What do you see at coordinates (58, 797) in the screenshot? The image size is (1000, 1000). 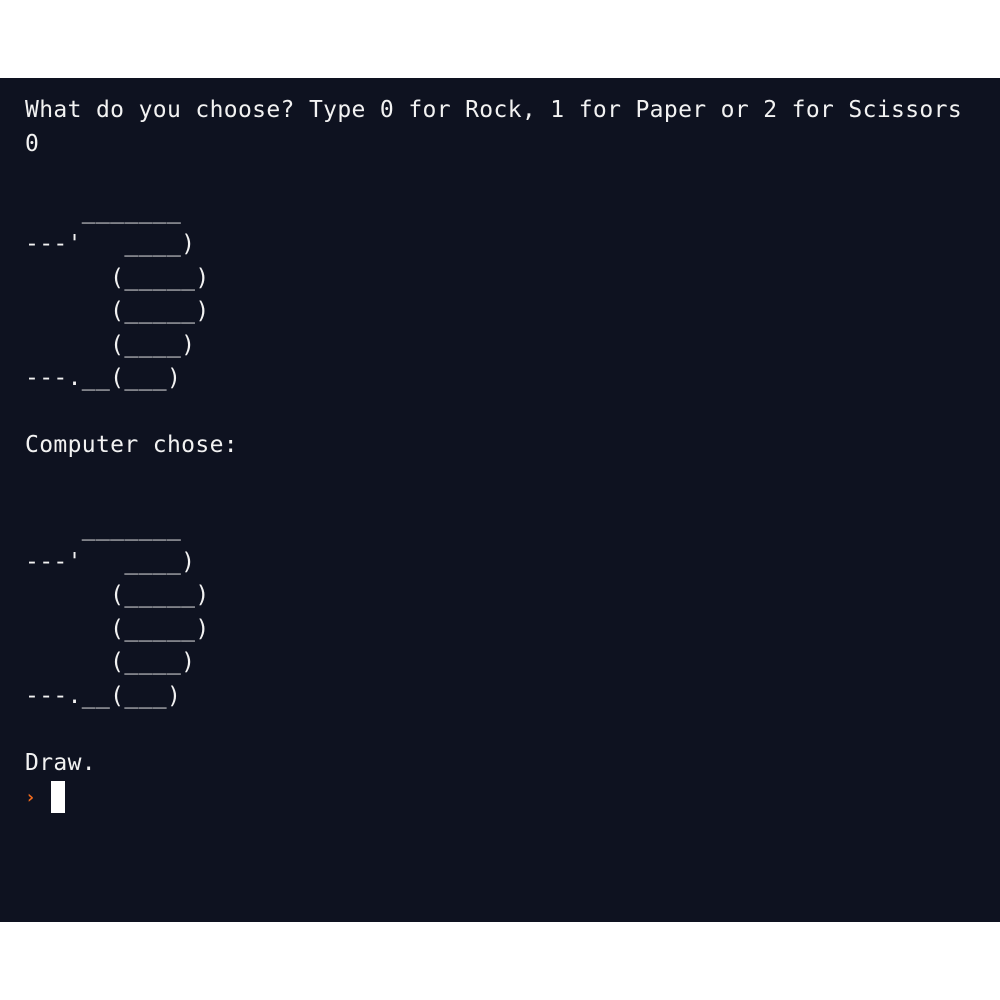 I see `text-cursor` at bounding box center [58, 797].